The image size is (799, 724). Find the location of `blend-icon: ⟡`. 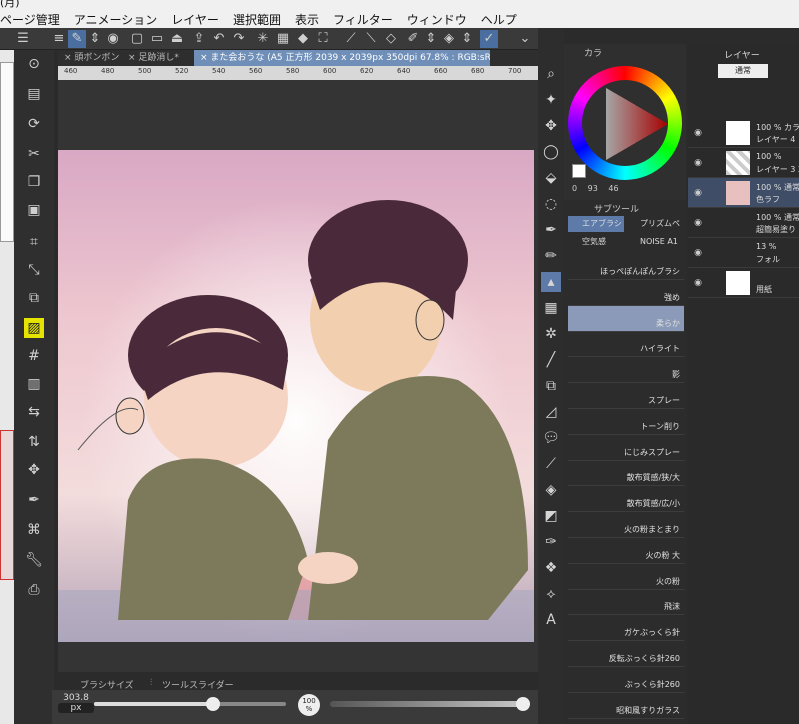

blend-icon: ⟡ is located at coordinates (551, 594).